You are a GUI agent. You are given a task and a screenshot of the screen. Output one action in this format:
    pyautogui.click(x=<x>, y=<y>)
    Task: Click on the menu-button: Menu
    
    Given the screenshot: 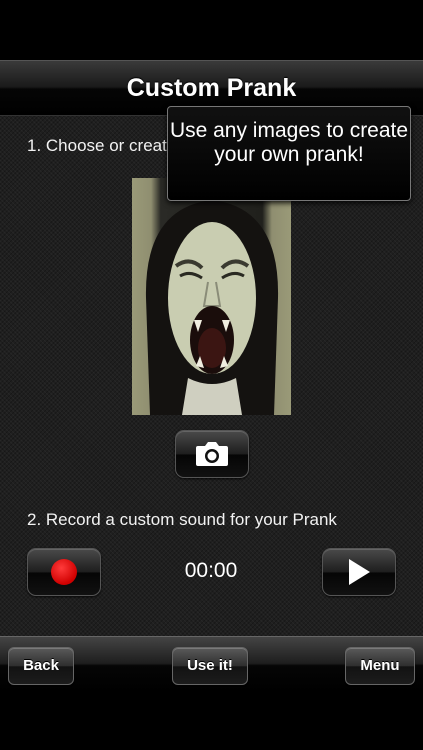 What is the action you would take?
    pyautogui.click(x=380, y=666)
    